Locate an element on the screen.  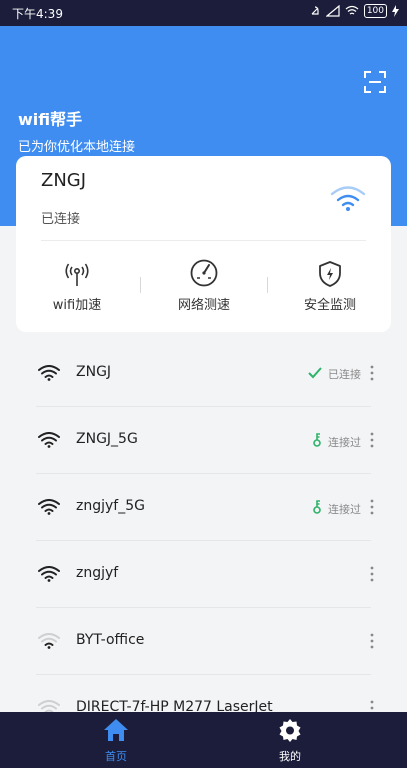
broadcast-icon is located at coordinates (77, 274).